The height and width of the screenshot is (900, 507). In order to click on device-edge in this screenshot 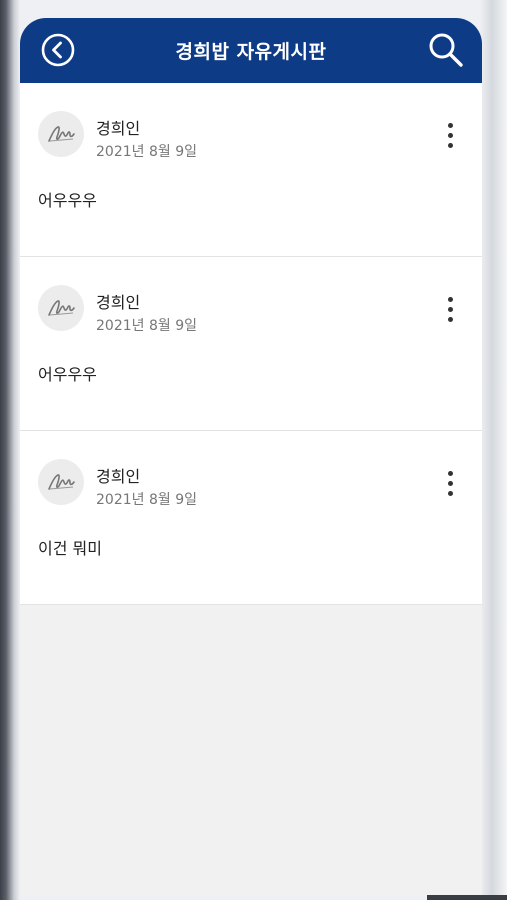, I will do `click(467, 897)`.